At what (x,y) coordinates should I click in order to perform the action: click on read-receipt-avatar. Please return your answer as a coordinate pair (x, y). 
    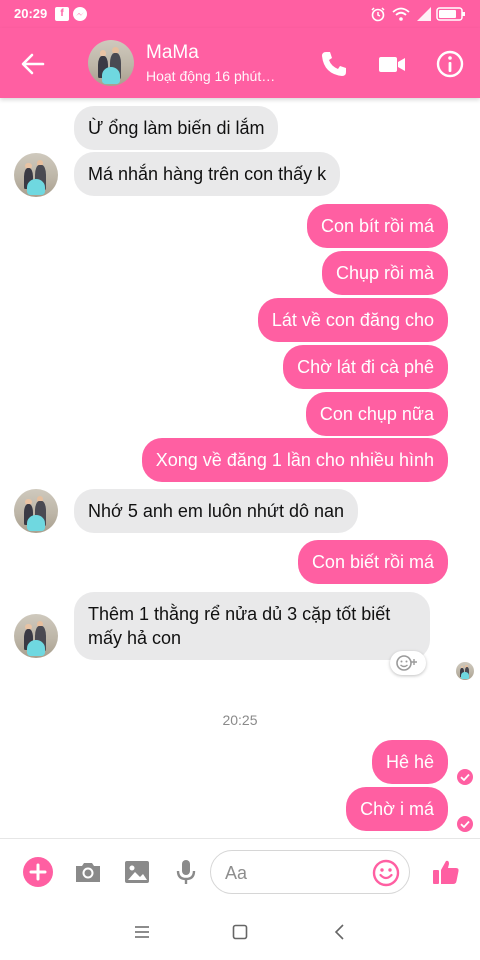
    Looking at the image, I should click on (465, 671).